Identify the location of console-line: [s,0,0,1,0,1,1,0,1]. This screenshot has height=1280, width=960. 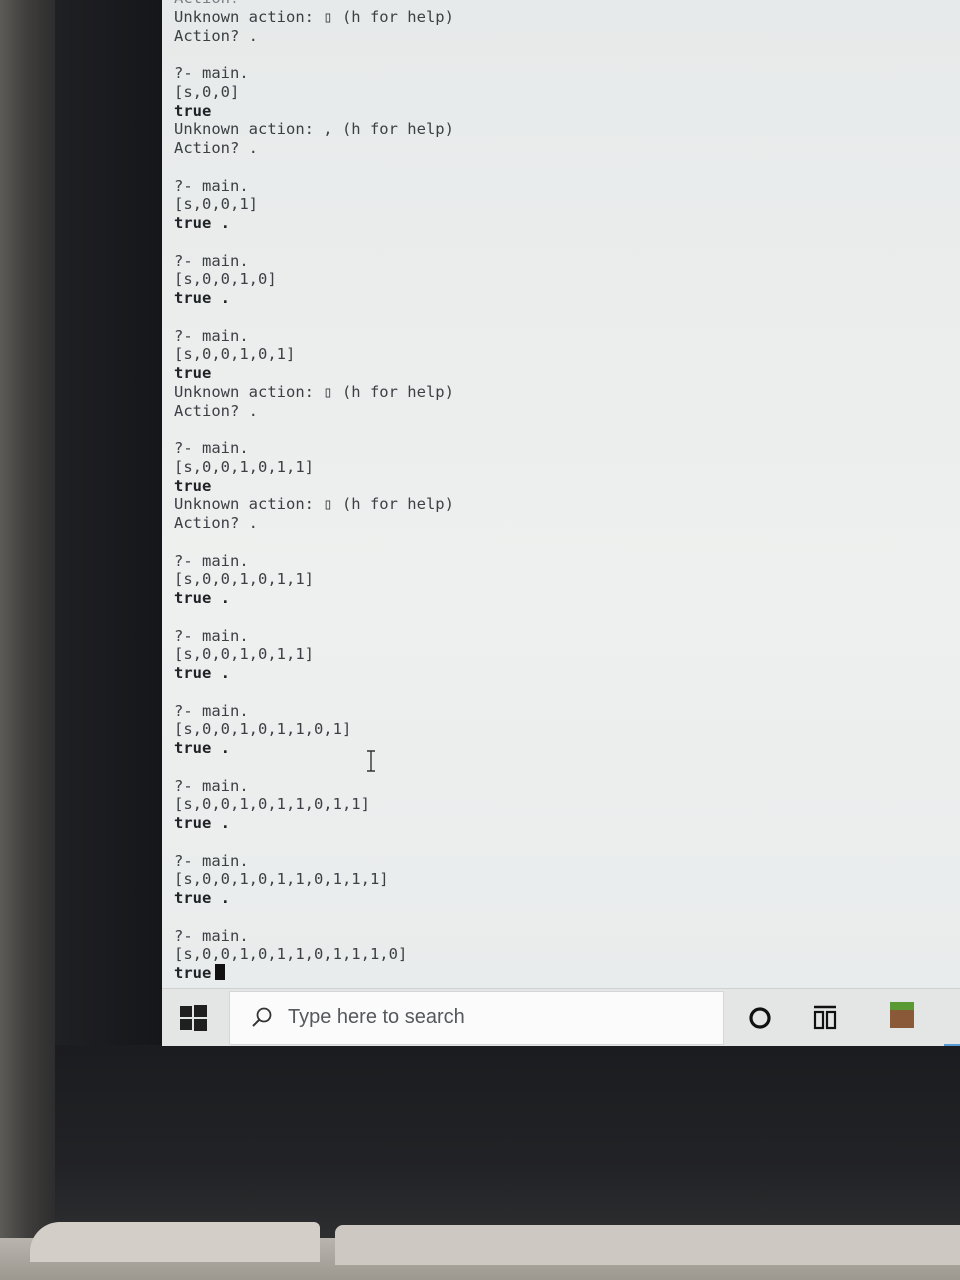
(314, 729).